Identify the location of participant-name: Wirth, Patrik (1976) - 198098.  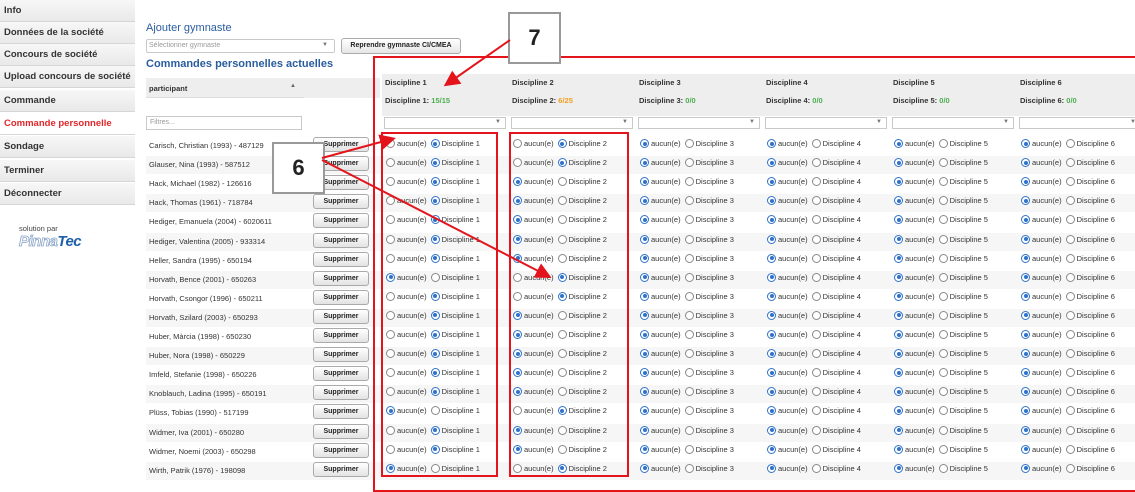
(197, 470).